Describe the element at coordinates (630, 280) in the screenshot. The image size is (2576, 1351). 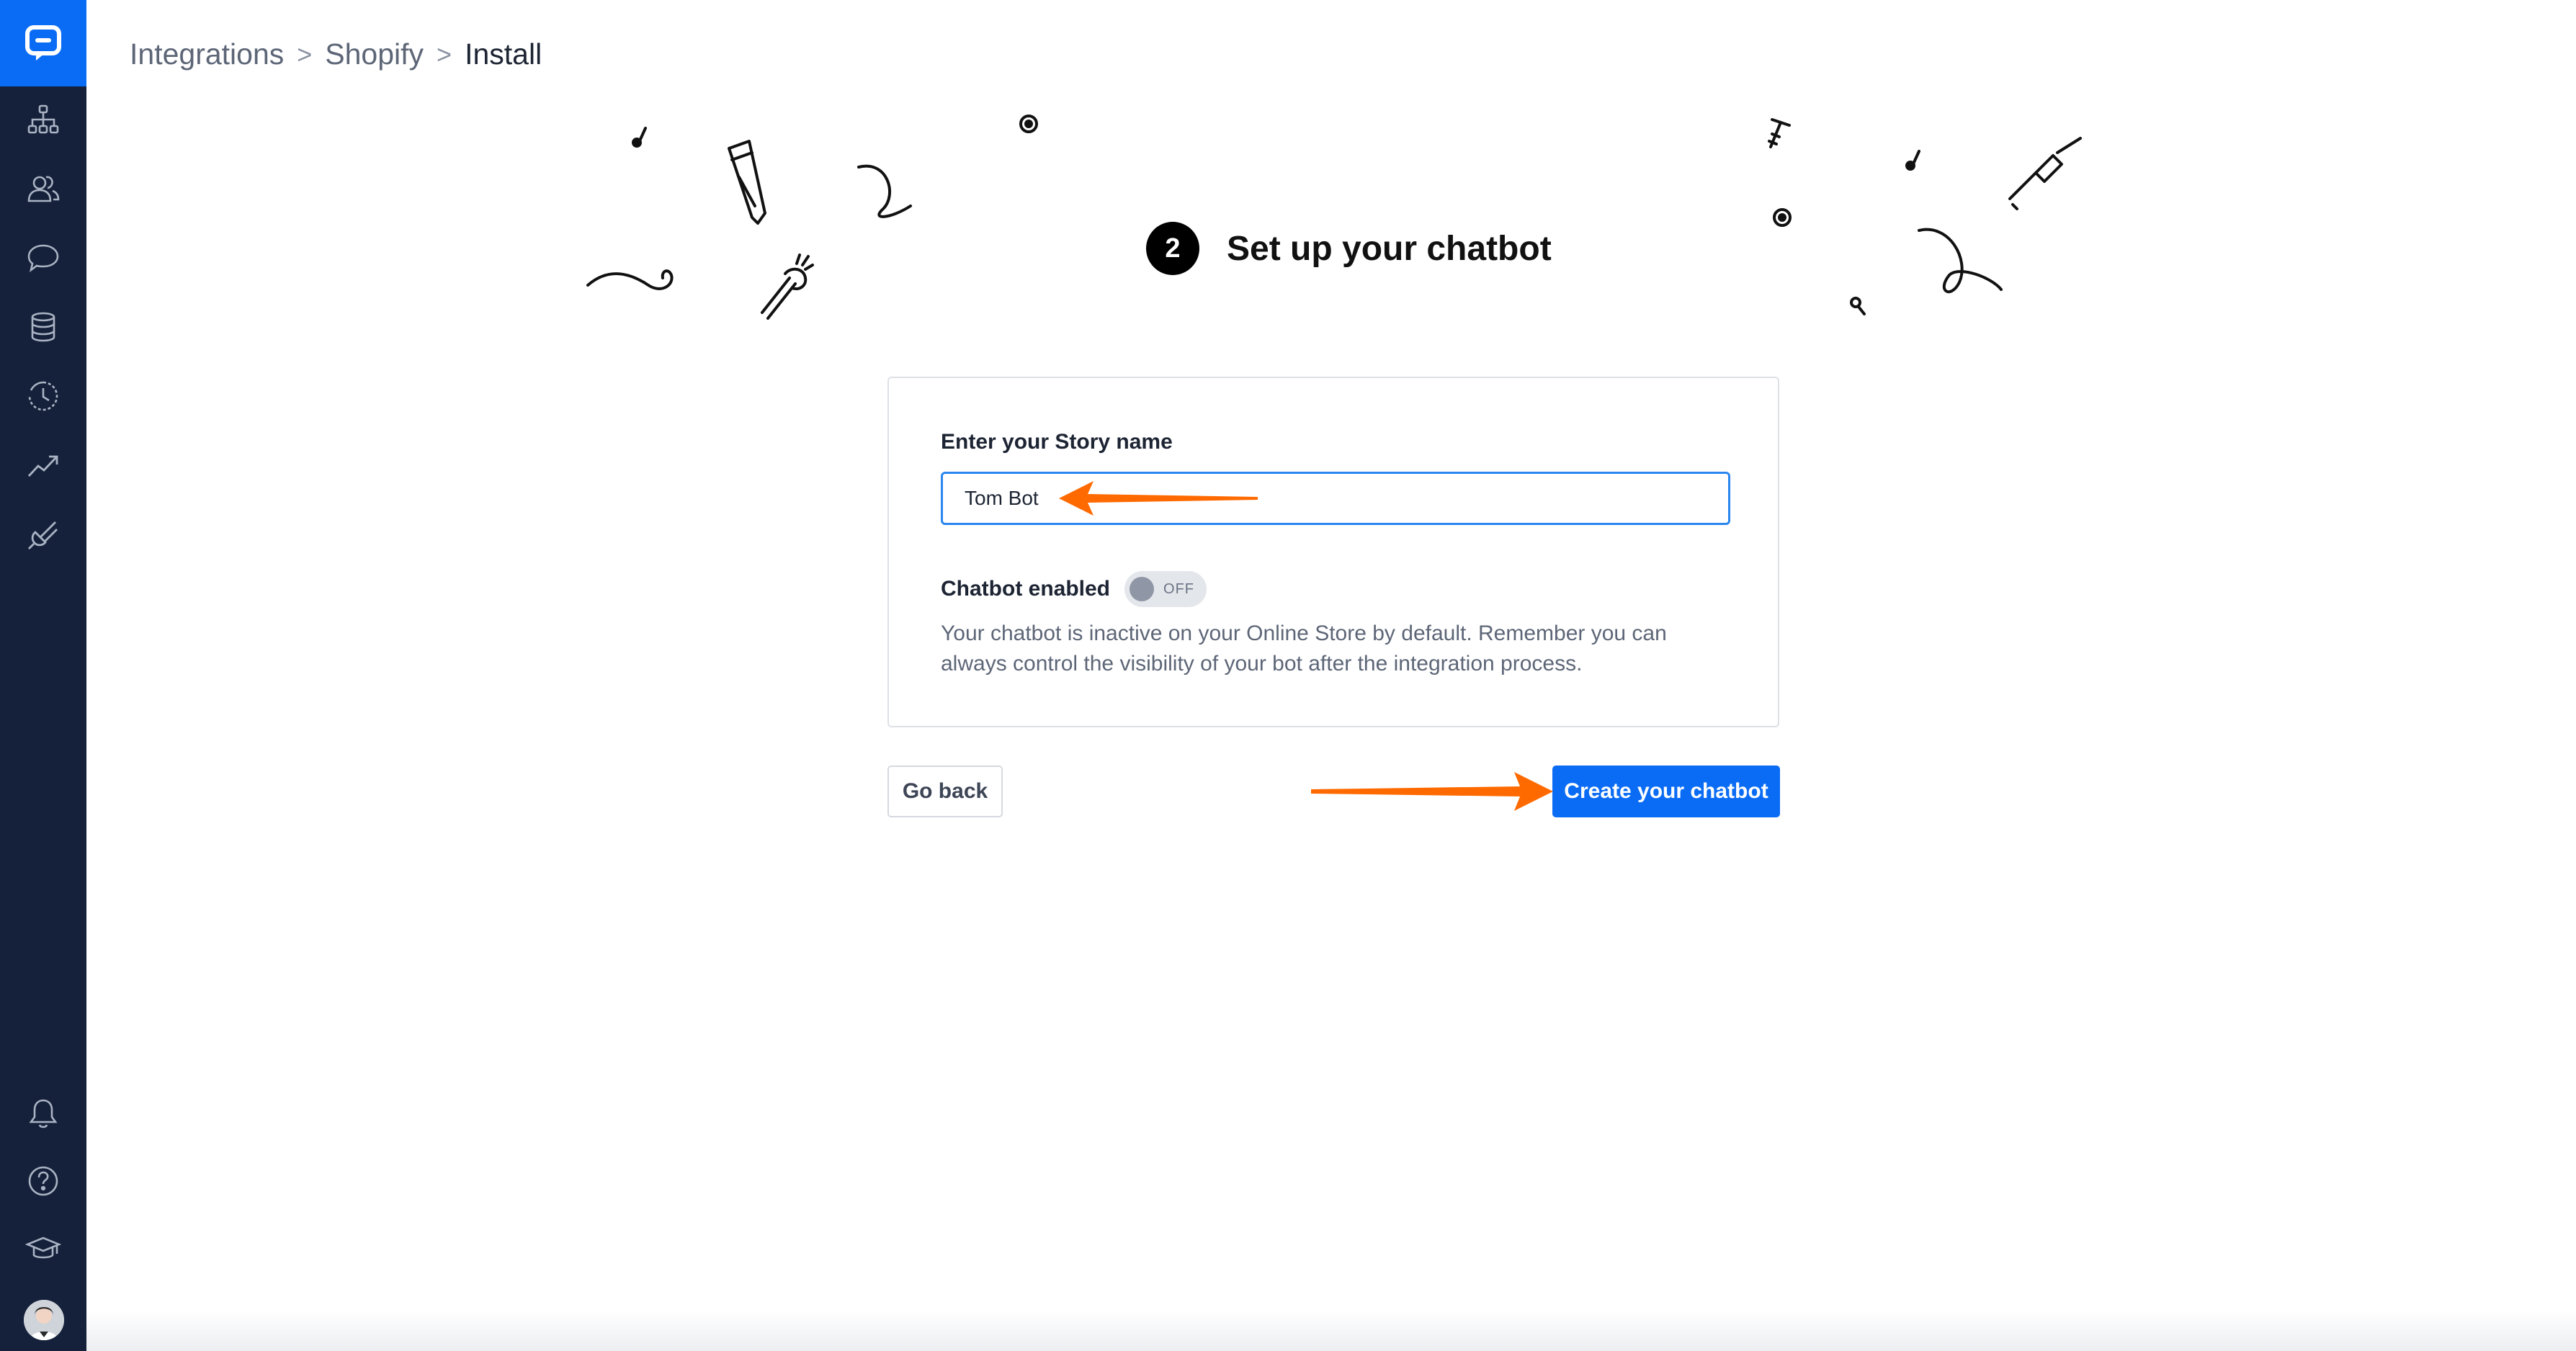
I see `wave-icon` at that location.